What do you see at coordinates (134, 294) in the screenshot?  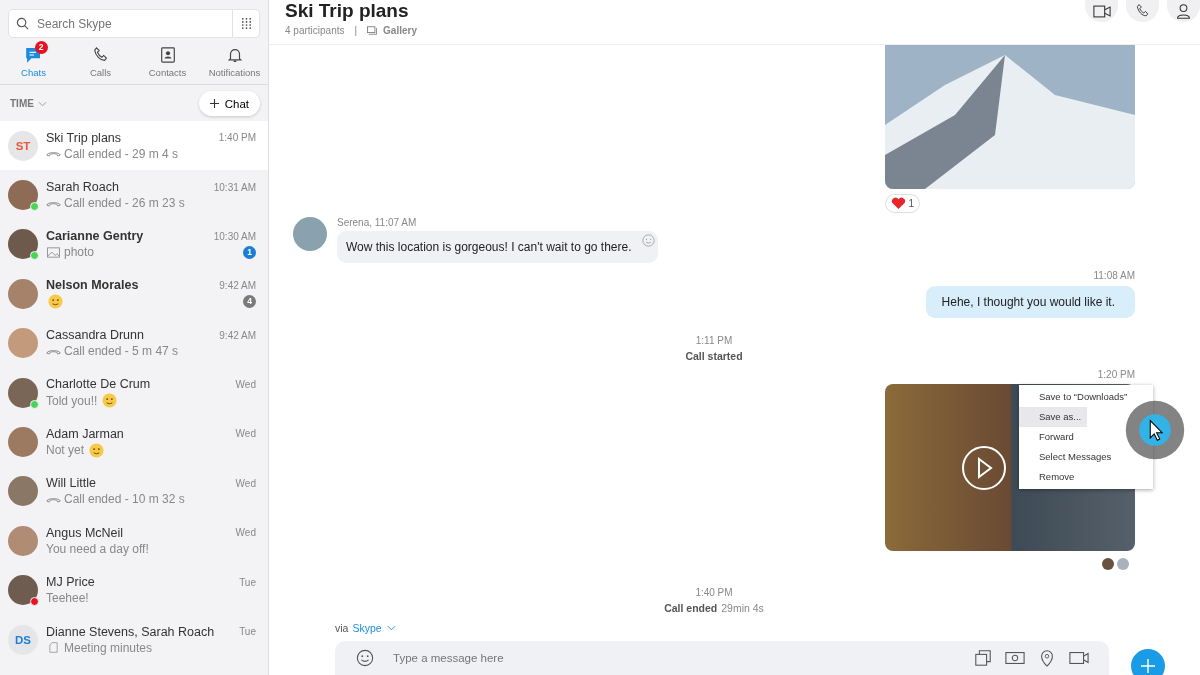 I see `chat-list-item: Nelson Morales 9:42 AM 4` at bounding box center [134, 294].